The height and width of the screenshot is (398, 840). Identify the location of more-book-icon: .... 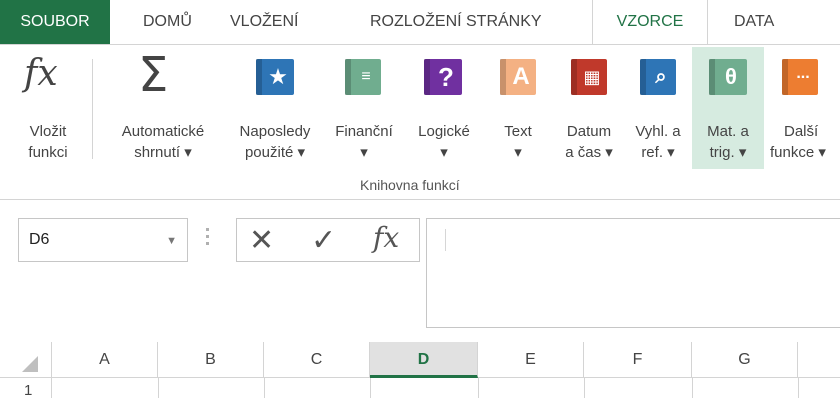
(800, 77).